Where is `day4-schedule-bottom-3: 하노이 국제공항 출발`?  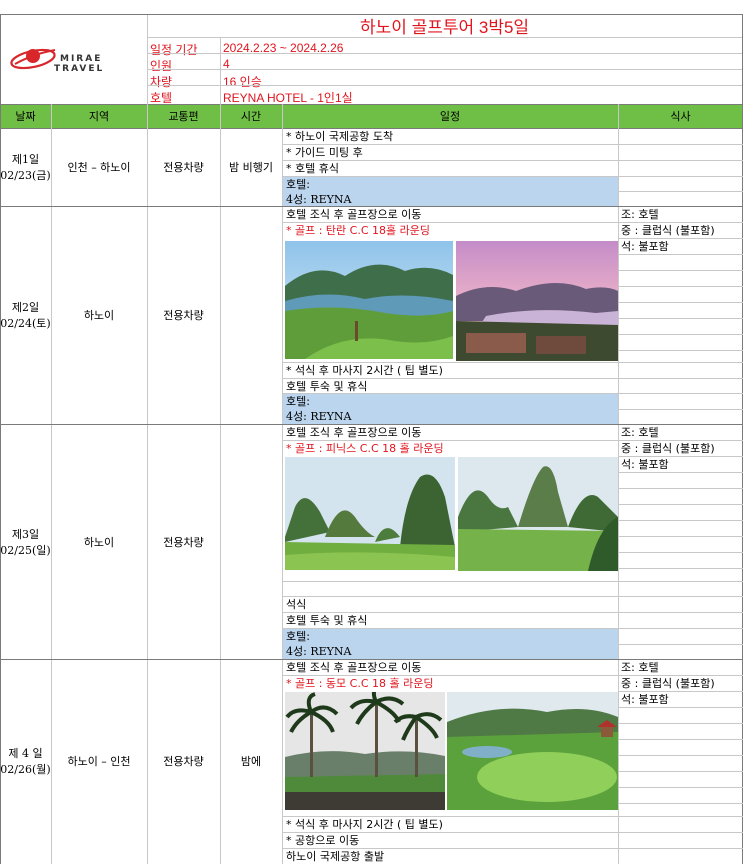 day4-schedule-bottom-3: 하노이 국제공항 출발 is located at coordinates (335, 856).